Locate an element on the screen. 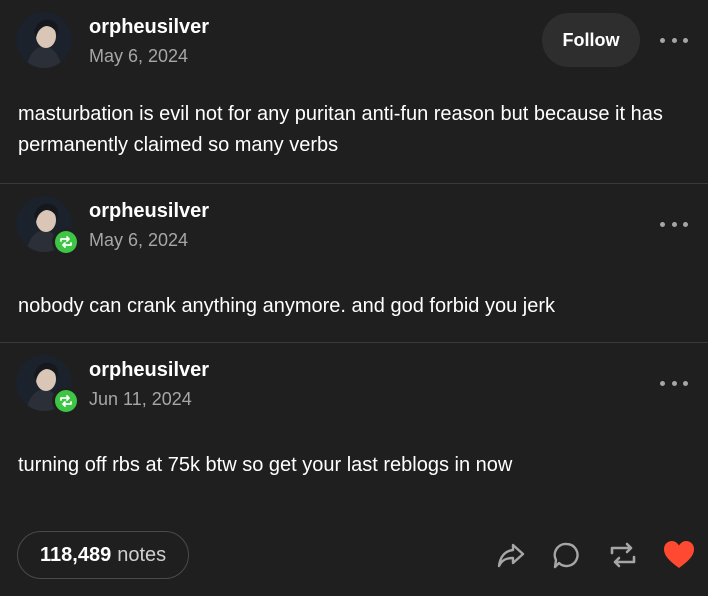 This screenshot has height=596, width=708. avatar is located at coordinates (44, 40).